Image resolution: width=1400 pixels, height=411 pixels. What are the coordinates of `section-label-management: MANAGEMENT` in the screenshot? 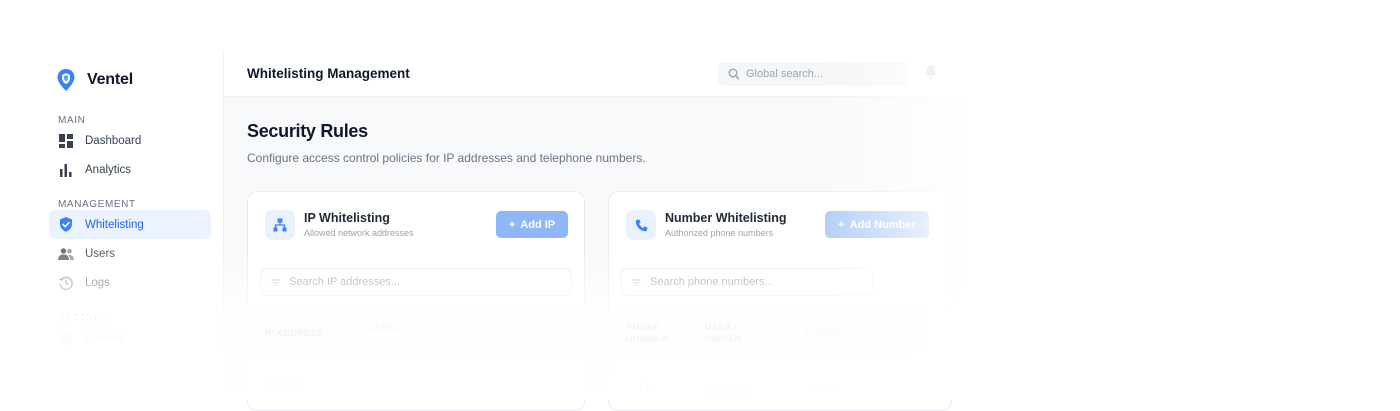 It's located at (97, 204).